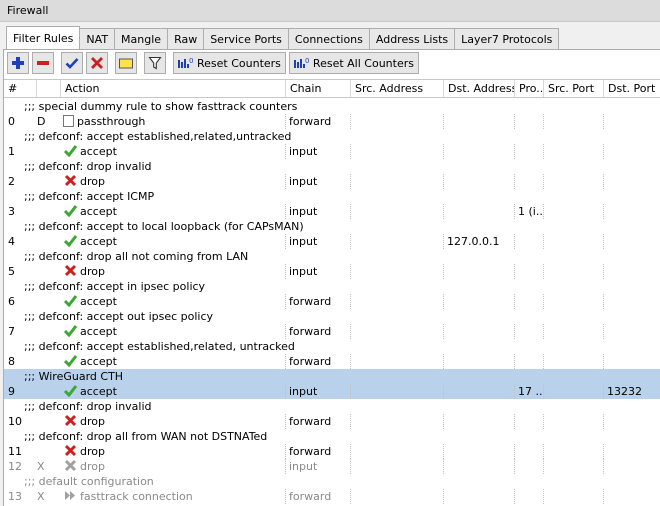 The width and height of the screenshot is (660, 506). What do you see at coordinates (332, 181) in the screenshot?
I see `rule-row: 2 drop input` at bounding box center [332, 181].